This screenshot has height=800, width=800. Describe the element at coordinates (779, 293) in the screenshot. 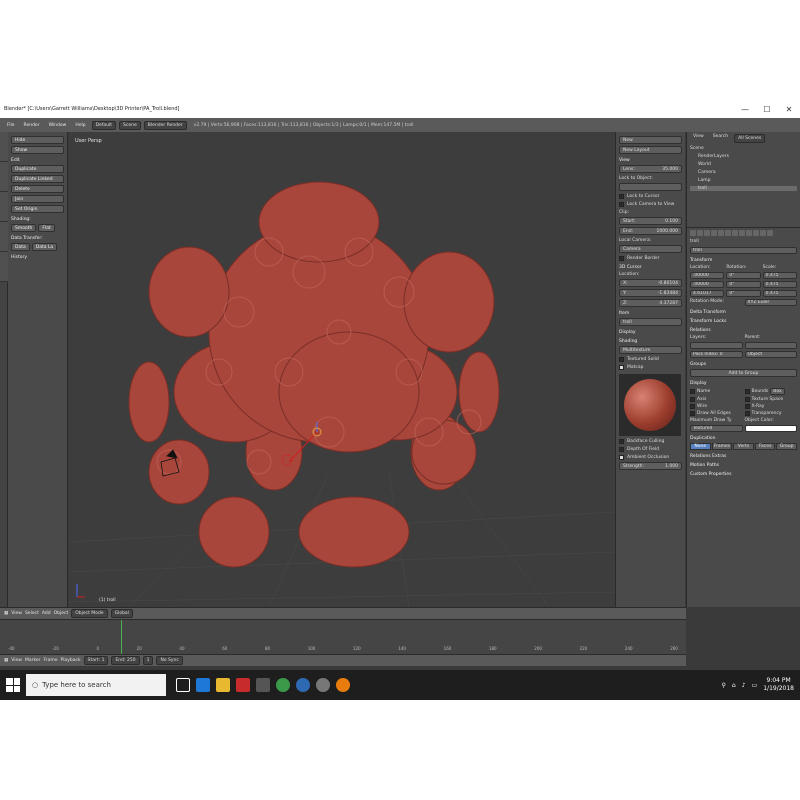

I see `scale-z-field: 0.475` at that location.